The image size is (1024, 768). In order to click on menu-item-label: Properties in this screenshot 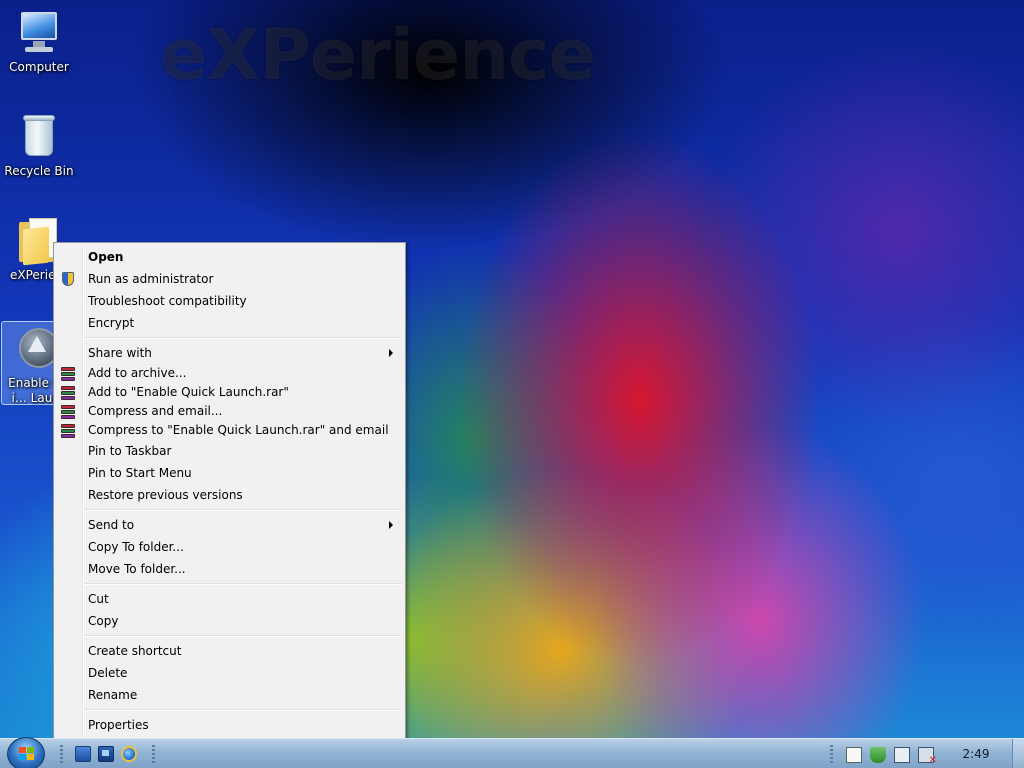, I will do `click(118, 725)`.